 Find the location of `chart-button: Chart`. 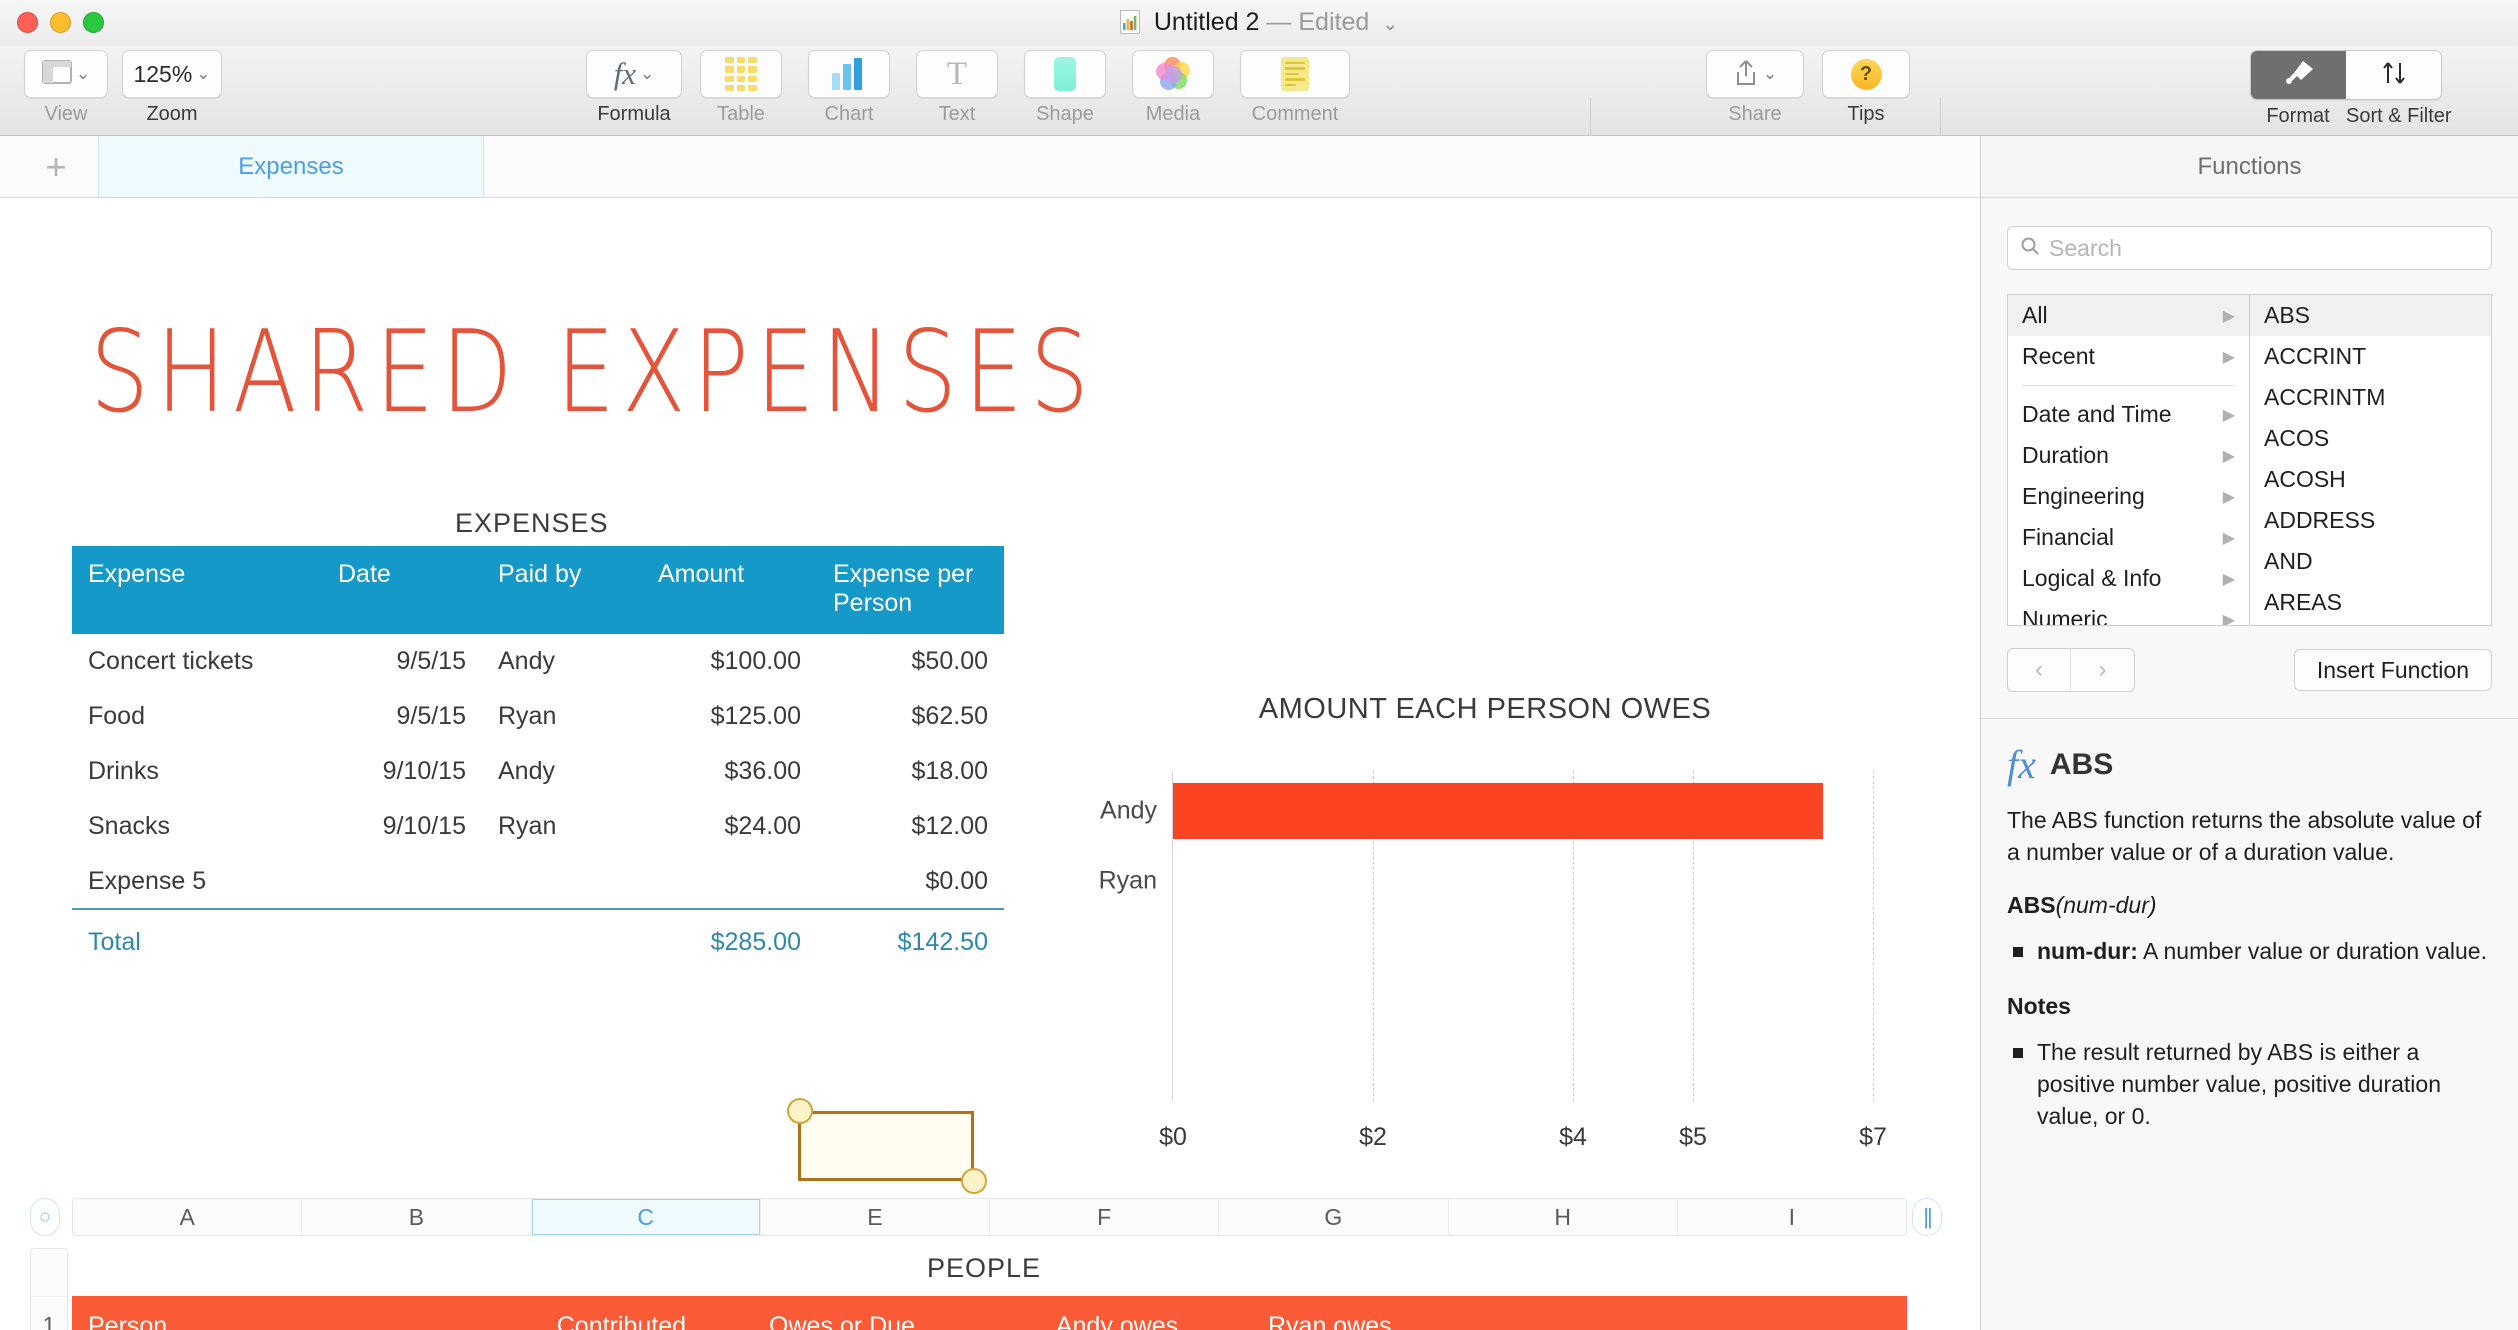

chart-button: Chart is located at coordinates (849, 87).